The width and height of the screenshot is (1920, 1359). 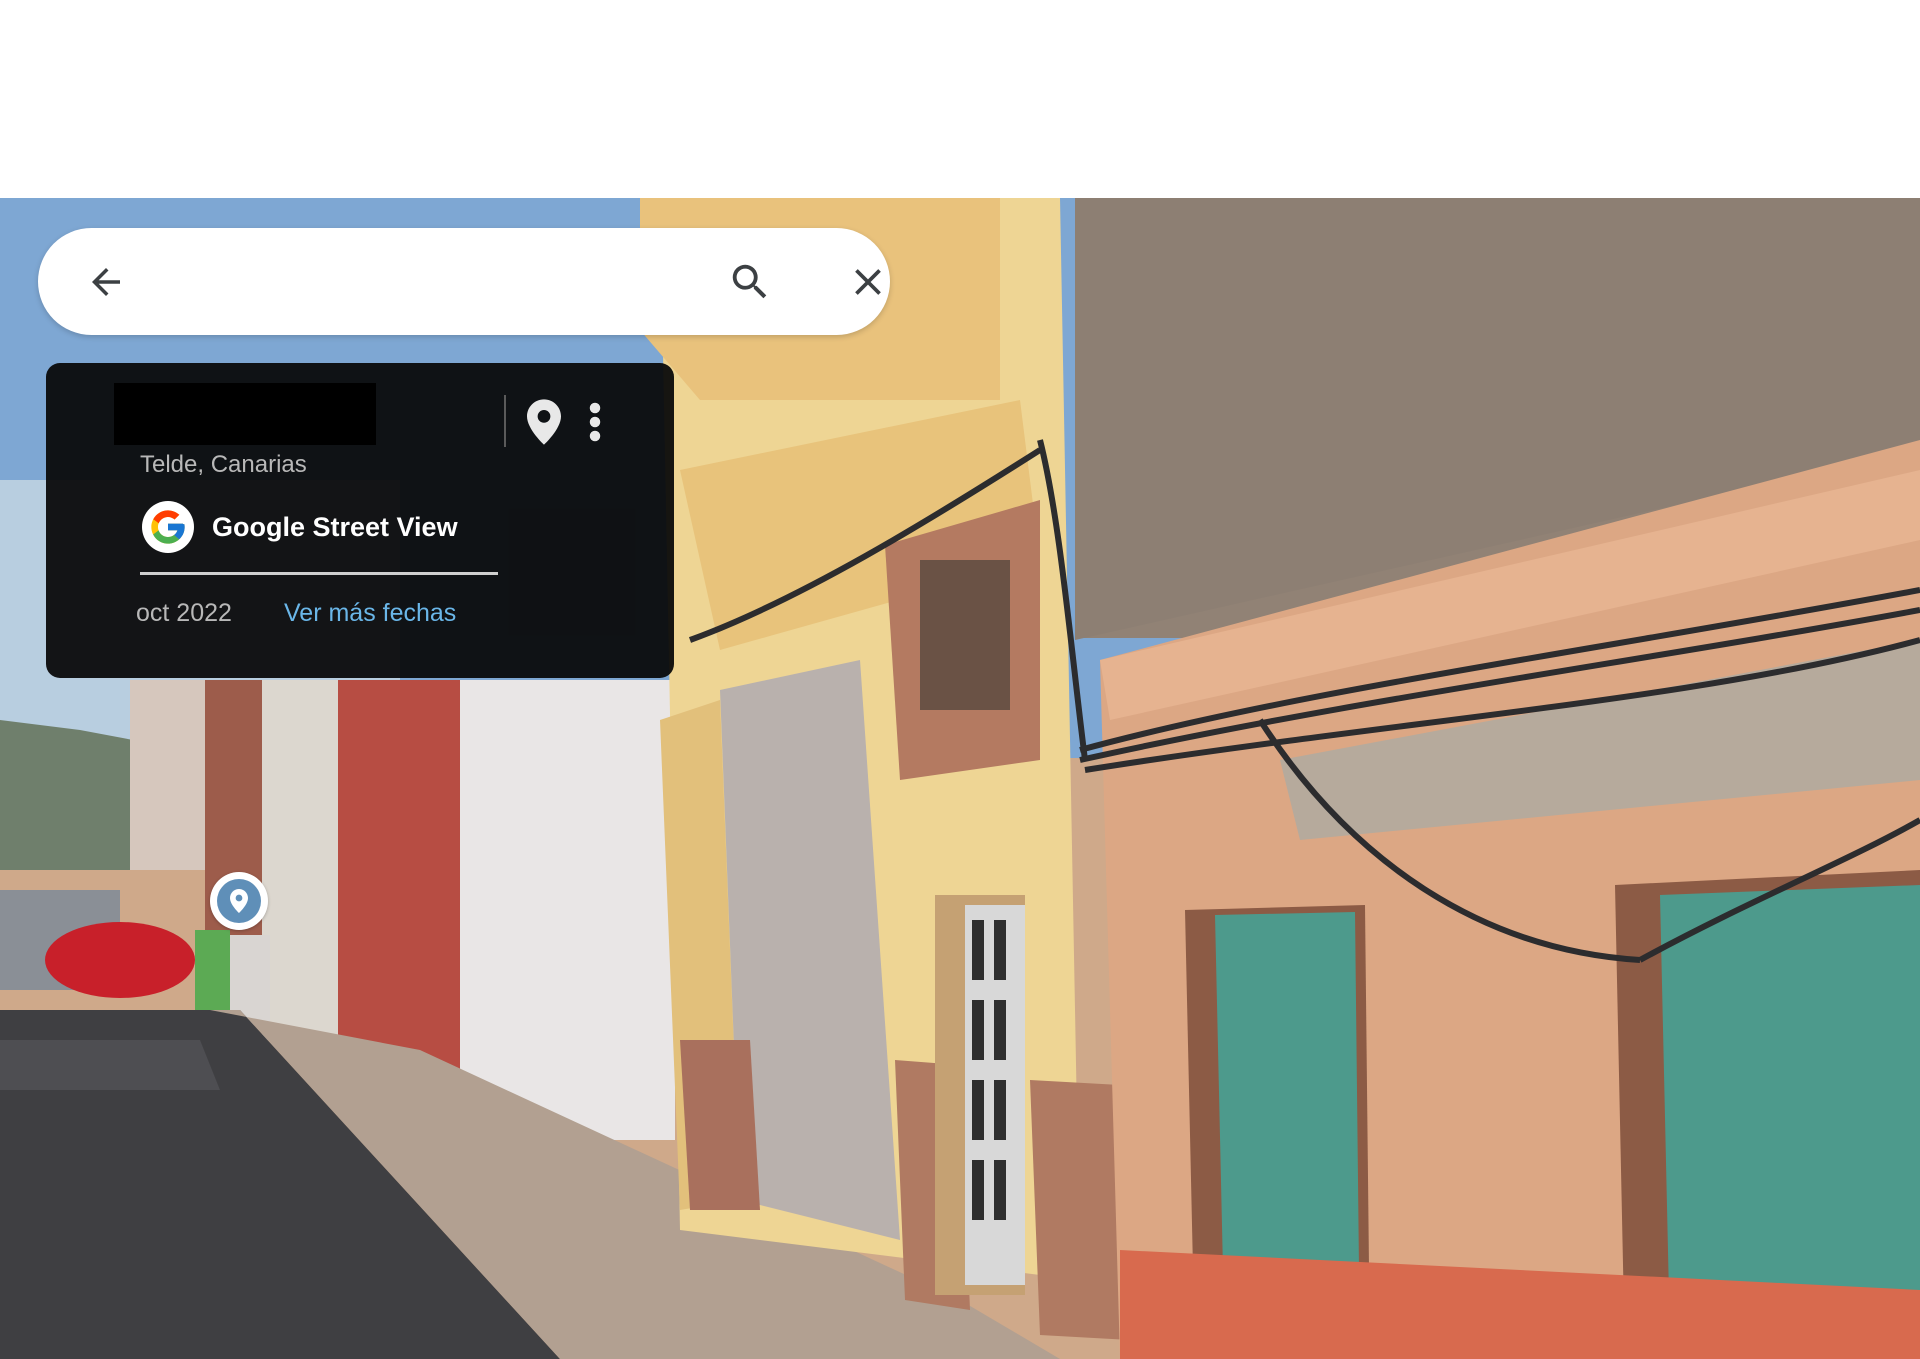 What do you see at coordinates (245, 414) in the screenshot?
I see `redacted-address` at bounding box center [245, 414].